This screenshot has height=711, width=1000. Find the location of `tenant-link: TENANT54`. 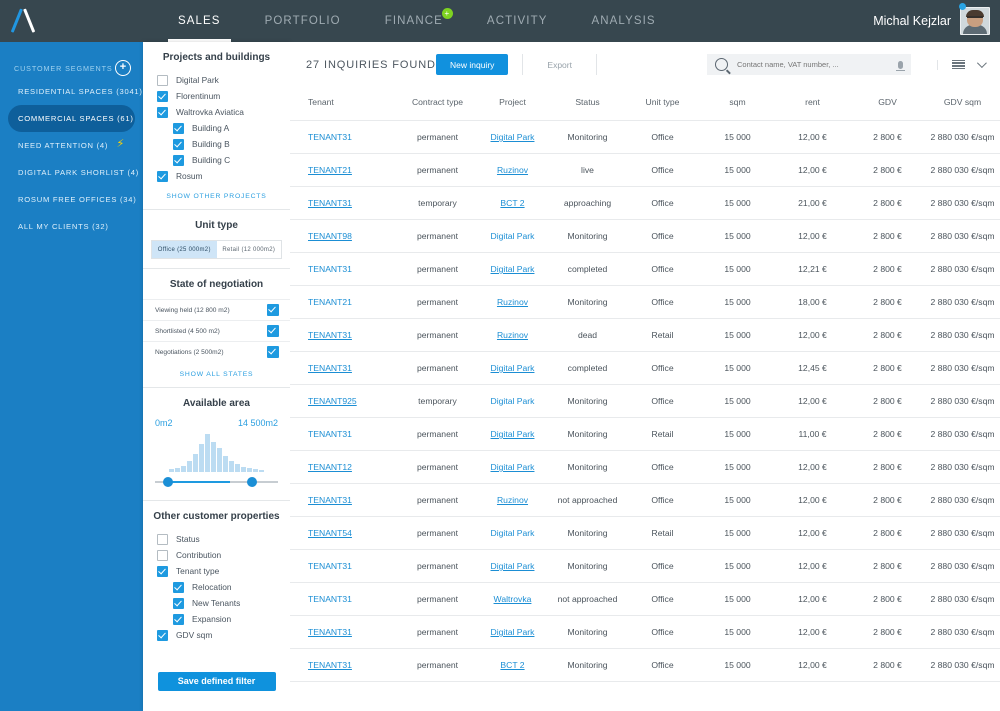

tenant-link: TENANT54 is located at coordinates (330, 533).